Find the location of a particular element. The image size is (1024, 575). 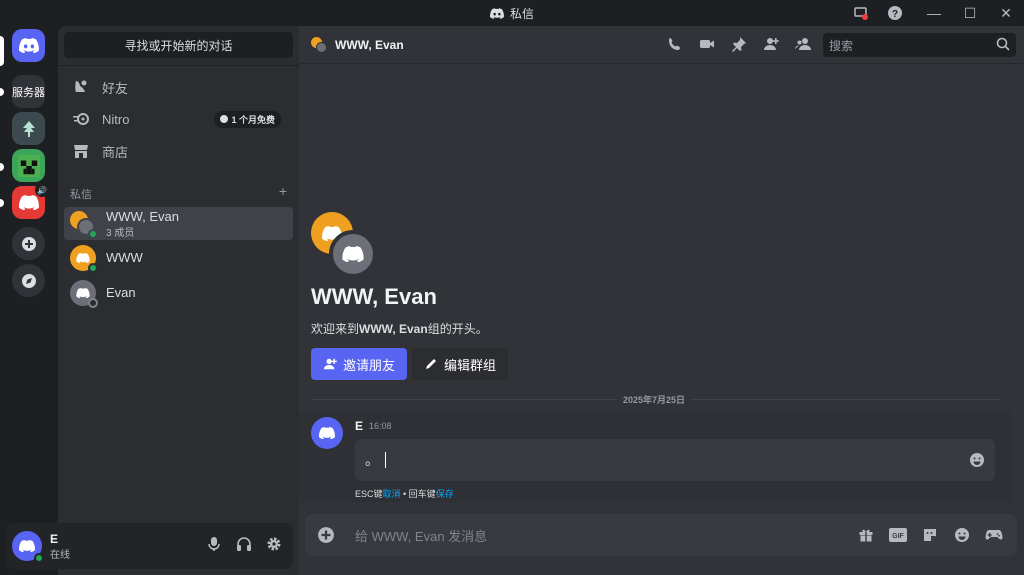

window-title-text: 私信 is located at coordinates (521, 13).